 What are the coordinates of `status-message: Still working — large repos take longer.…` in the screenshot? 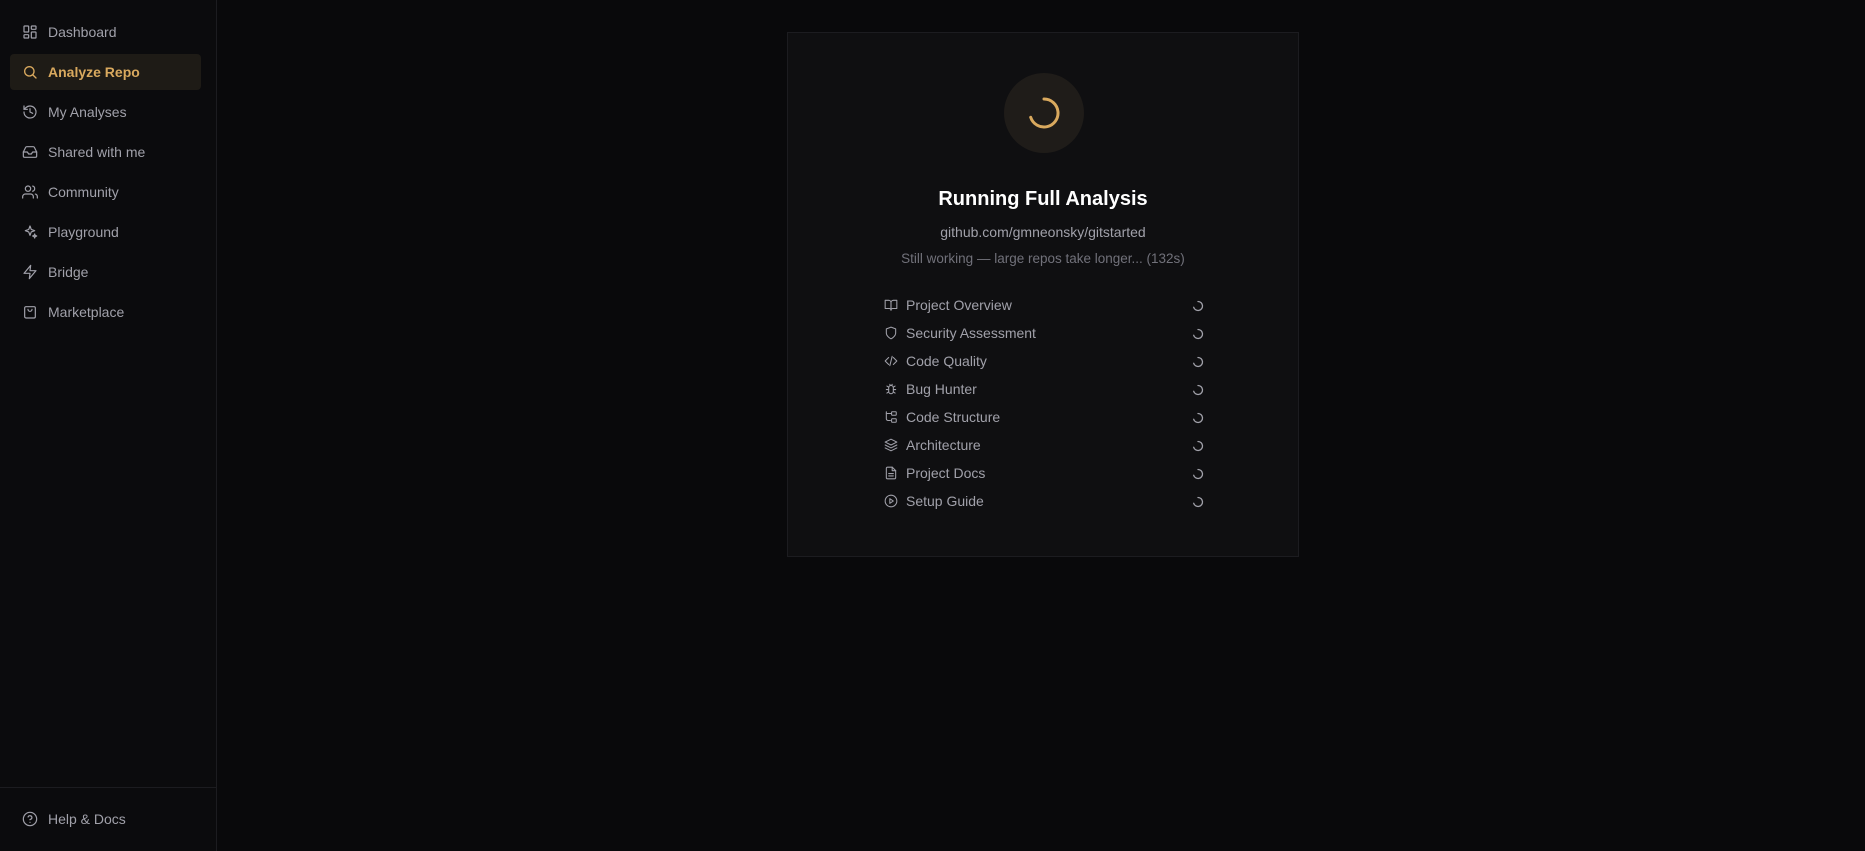 It's located at (1043, 258).